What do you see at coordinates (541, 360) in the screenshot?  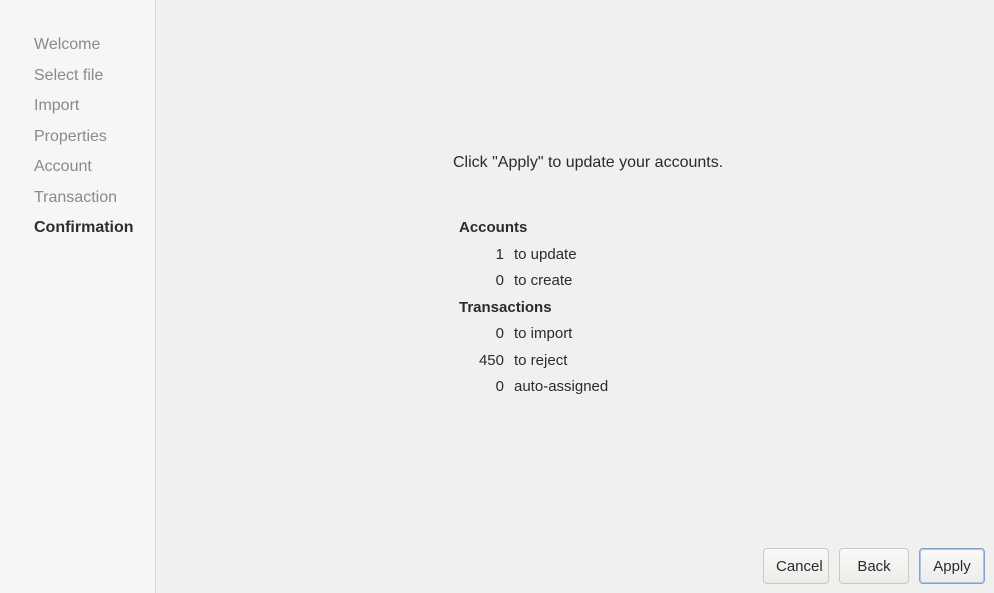 I see `transactions-reject-label: to reject` at bounding box center [541, 360].